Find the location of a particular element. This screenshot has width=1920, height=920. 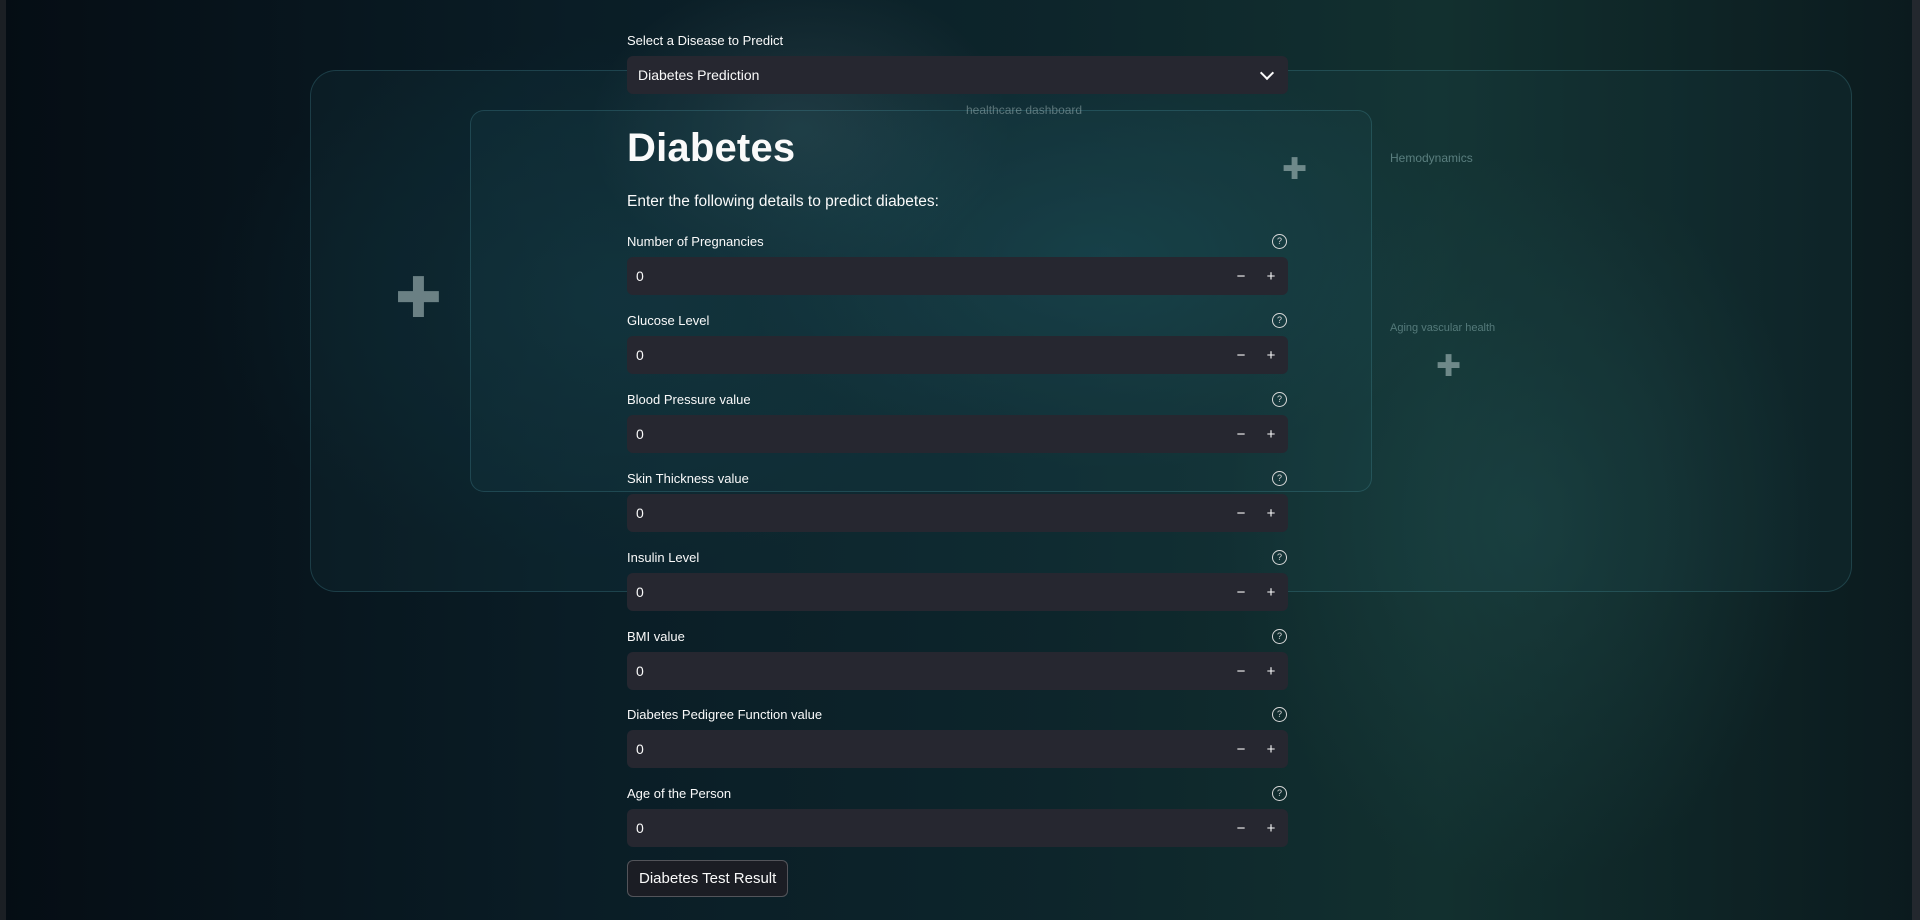

field-label: Blood Pressure value is located at coordinates (689, 399).